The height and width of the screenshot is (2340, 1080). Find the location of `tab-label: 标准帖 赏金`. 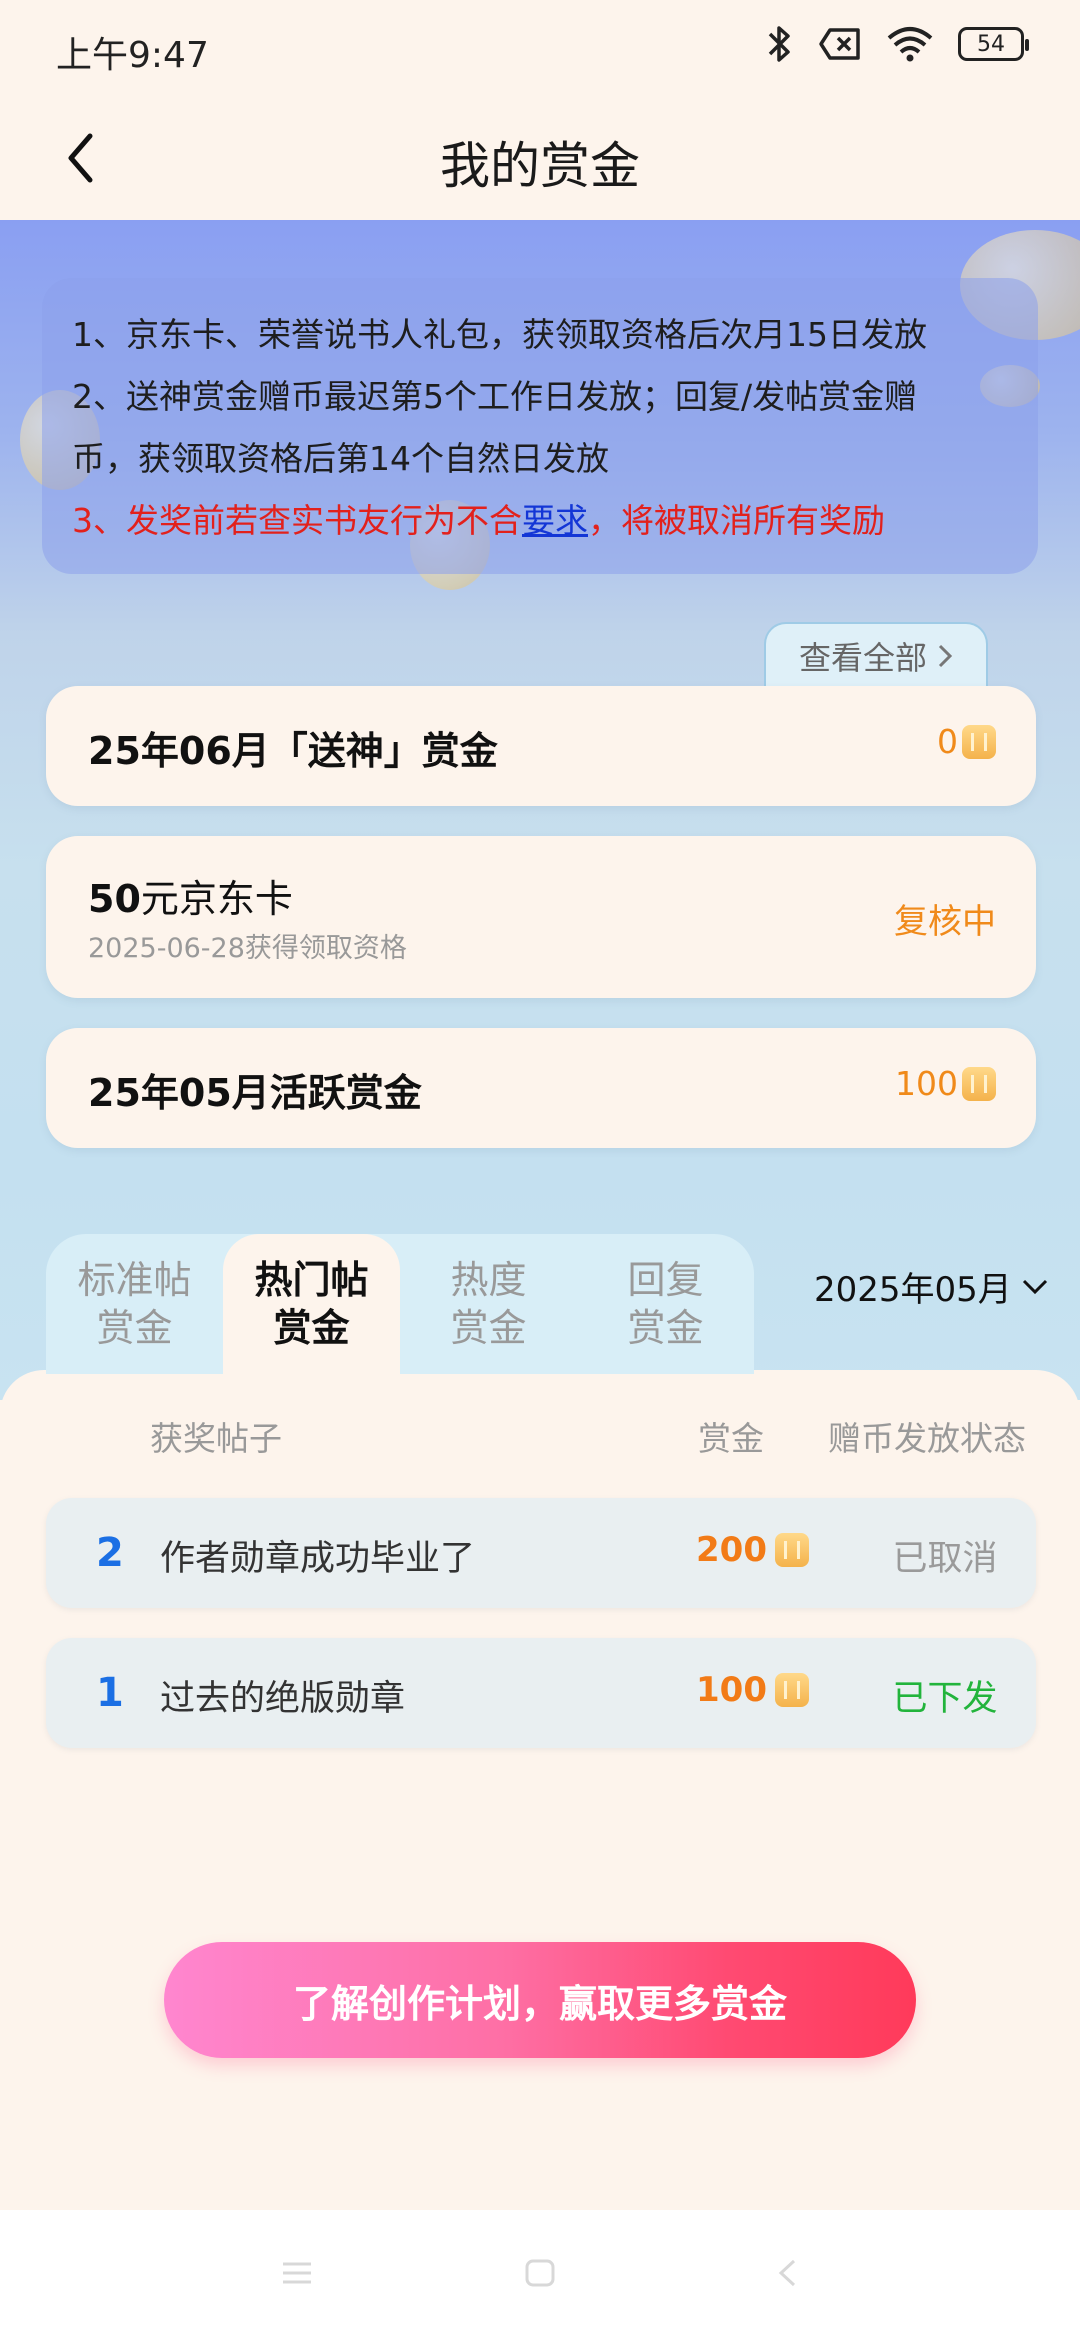

tab-label: 标准帖 赏金 is located at coordinates (134, 1304).